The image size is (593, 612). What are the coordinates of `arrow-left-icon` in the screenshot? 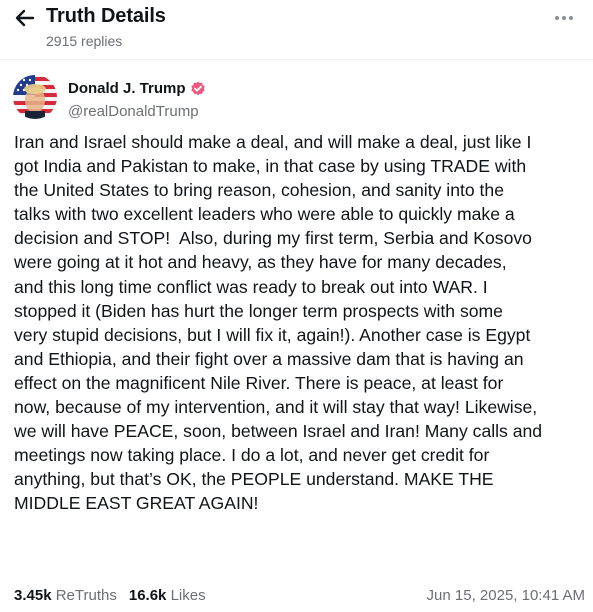 It's located at (25, 18).